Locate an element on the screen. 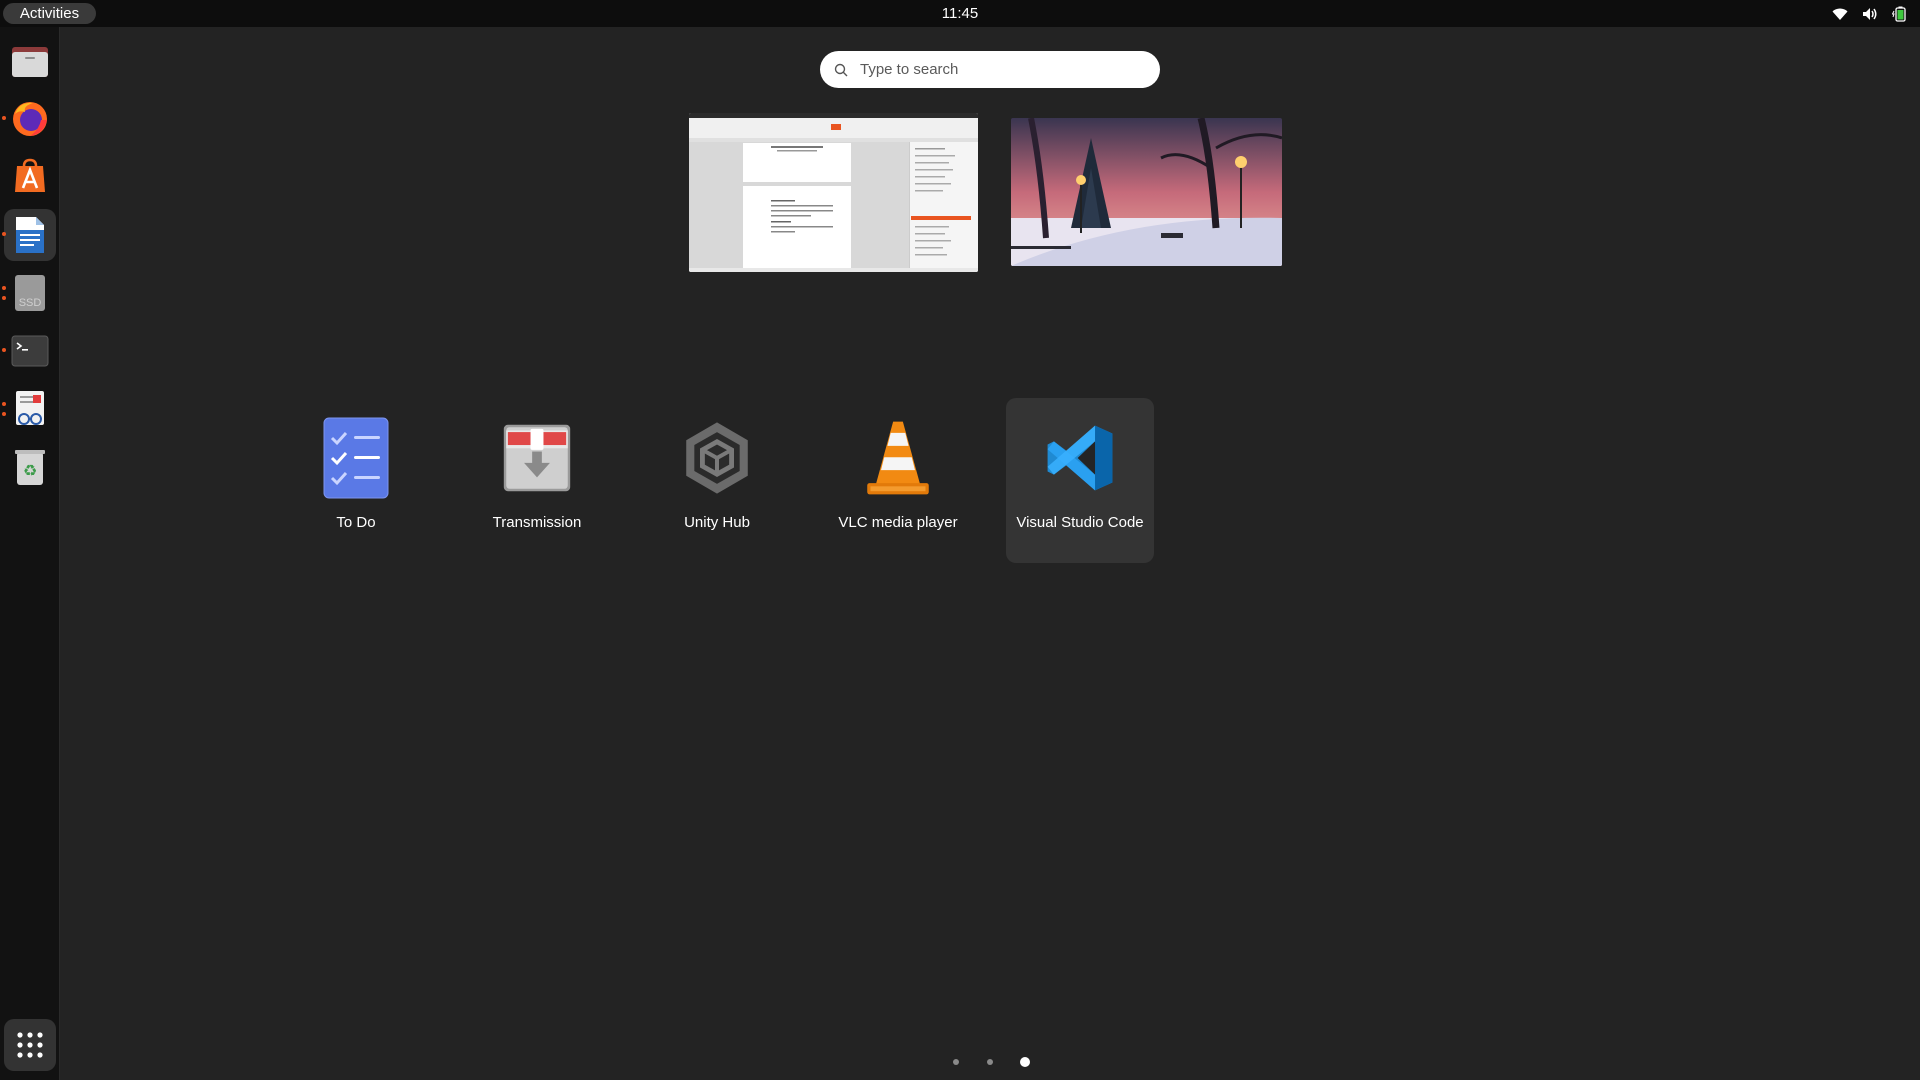 This screenshot has height=1080, width=1920. activities-button: Activities is located at coordinates (49, 13).